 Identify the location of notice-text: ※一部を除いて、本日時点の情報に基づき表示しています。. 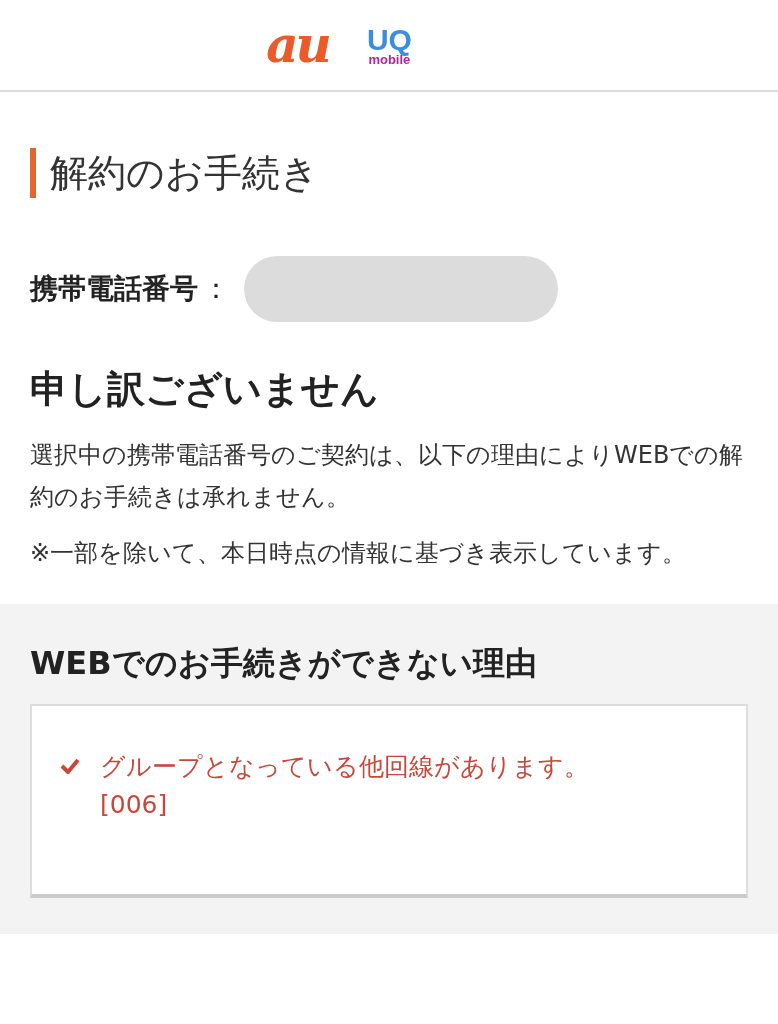
(359, 553).